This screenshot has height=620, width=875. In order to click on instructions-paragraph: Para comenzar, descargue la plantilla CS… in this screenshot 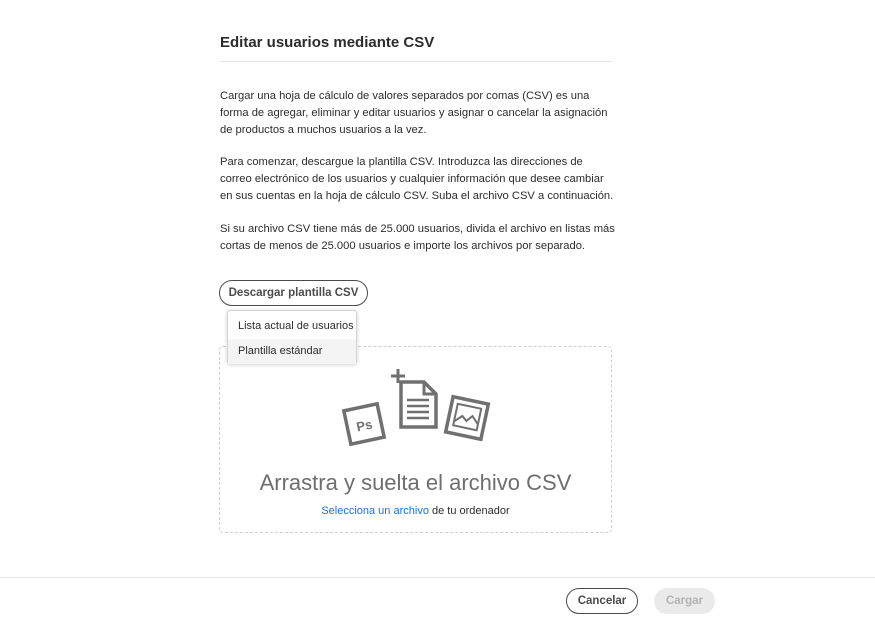, I will do `click(417, 179)`.